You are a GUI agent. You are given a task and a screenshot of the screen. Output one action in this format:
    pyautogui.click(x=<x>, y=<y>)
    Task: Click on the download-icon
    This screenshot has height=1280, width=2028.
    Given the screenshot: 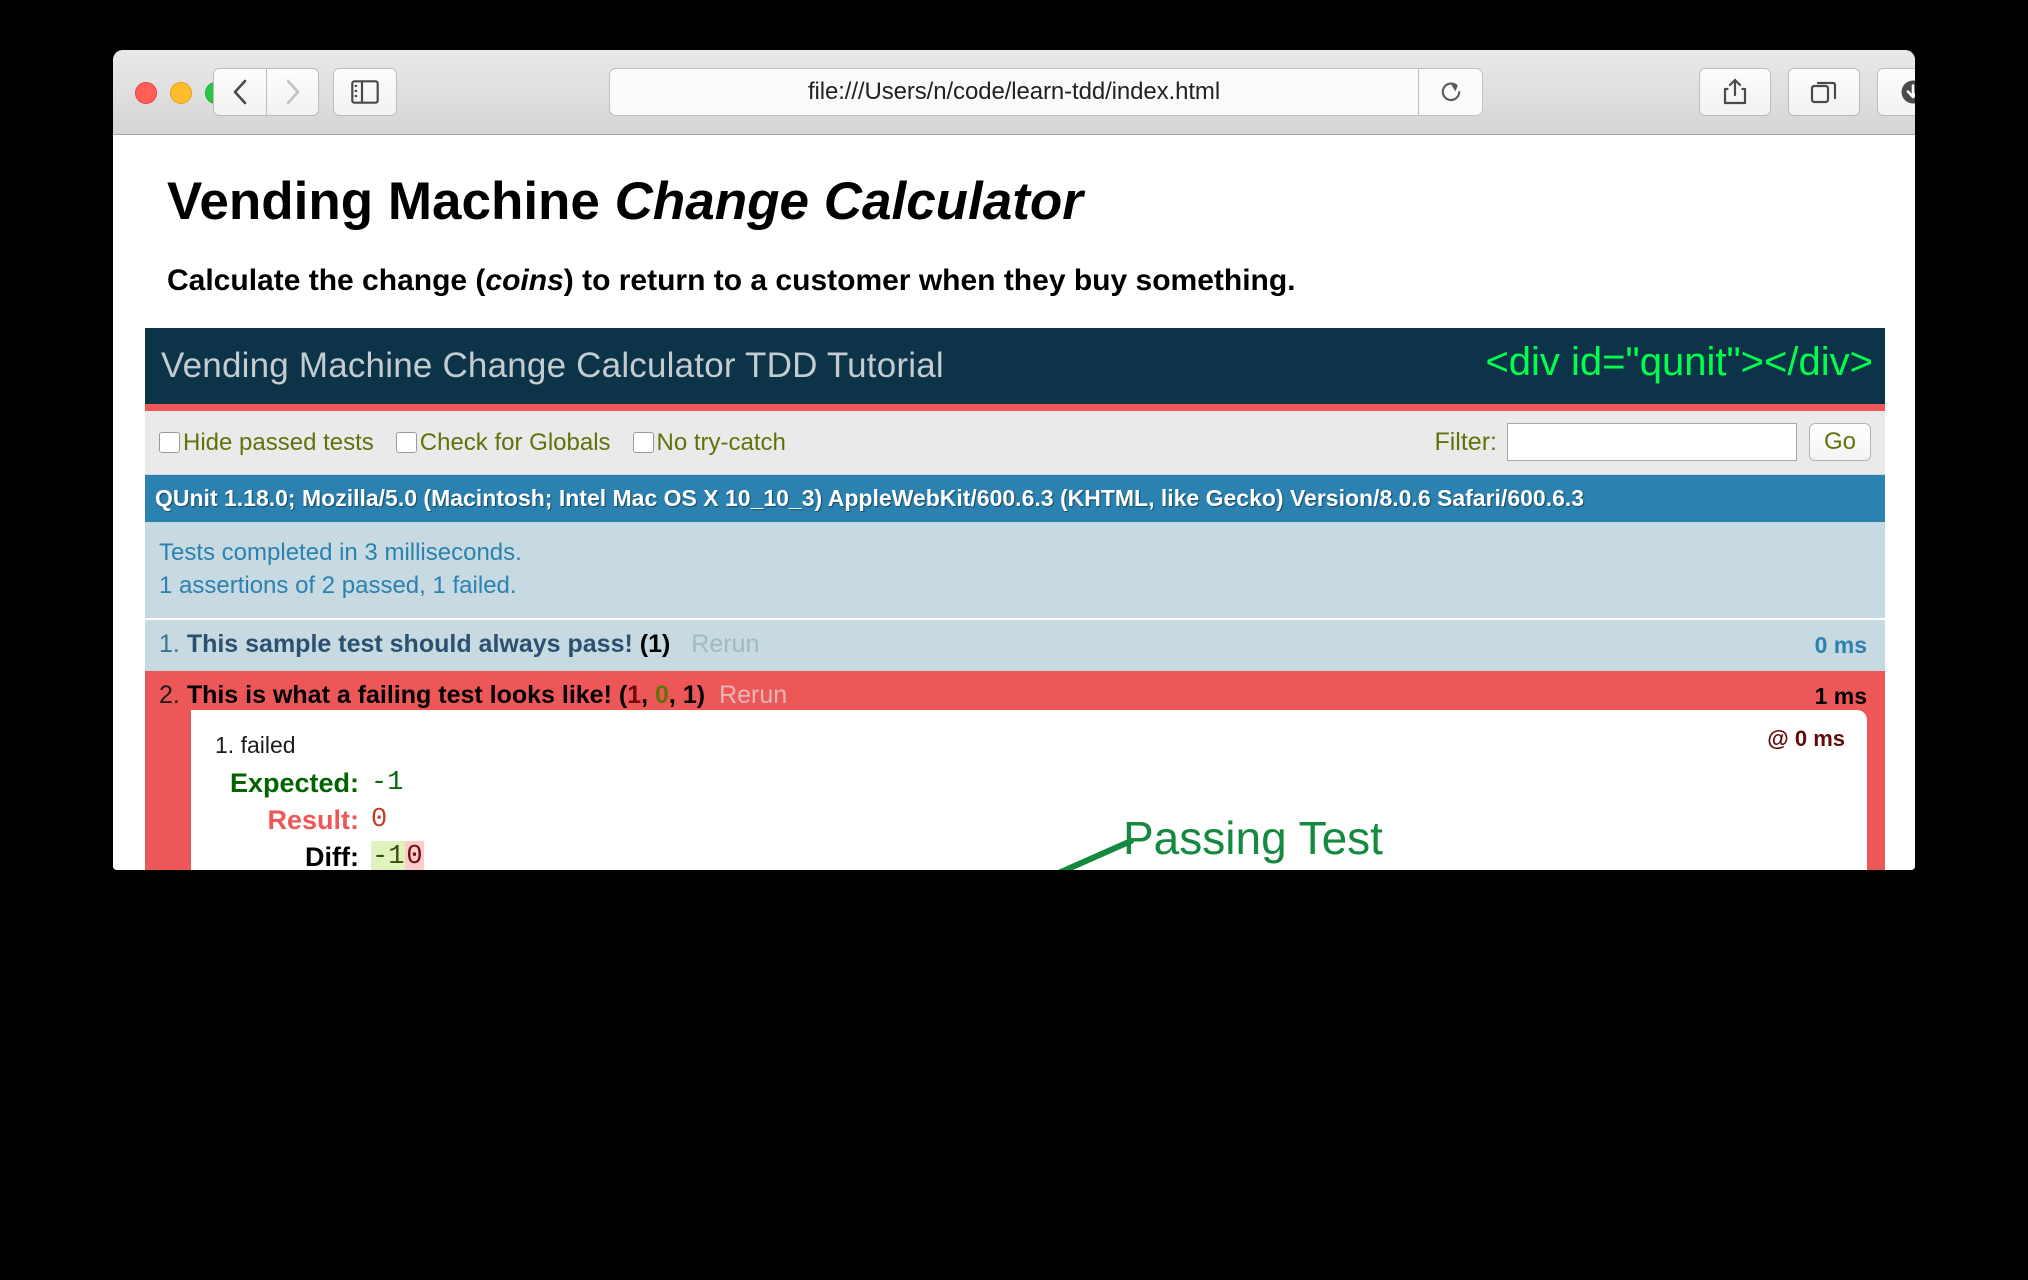 What is the action you would take?
    pyautogui.click(x=1908, y=92)
    